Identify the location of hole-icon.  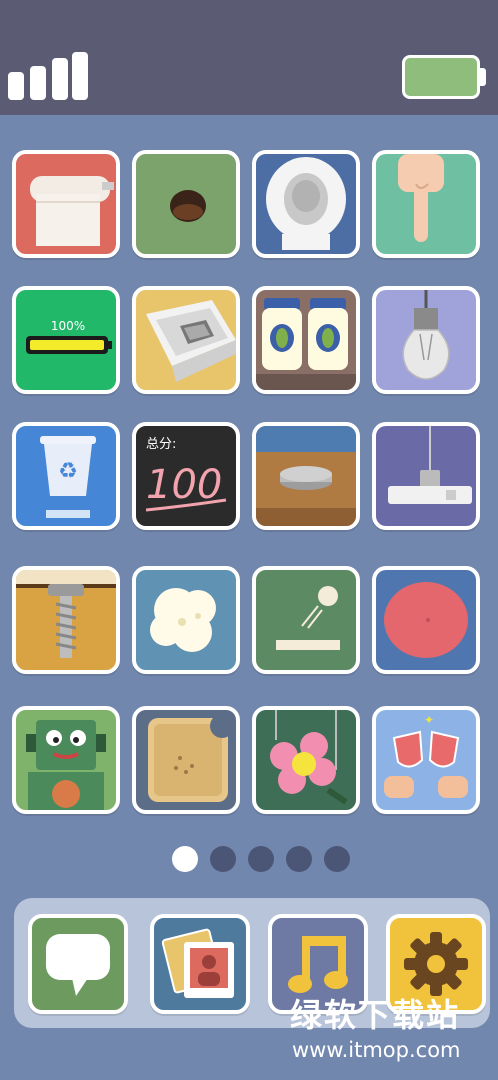
(188, 206).